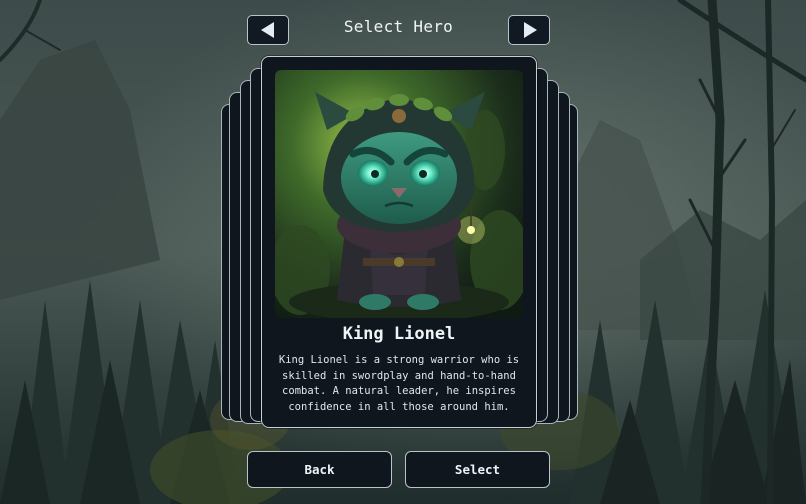 Image resolution: width=806 pixels, height=504 pixels. Describe the element at coordinates (399, 334) in the screenshot. I see `hero-name: King Lionel` at that location.